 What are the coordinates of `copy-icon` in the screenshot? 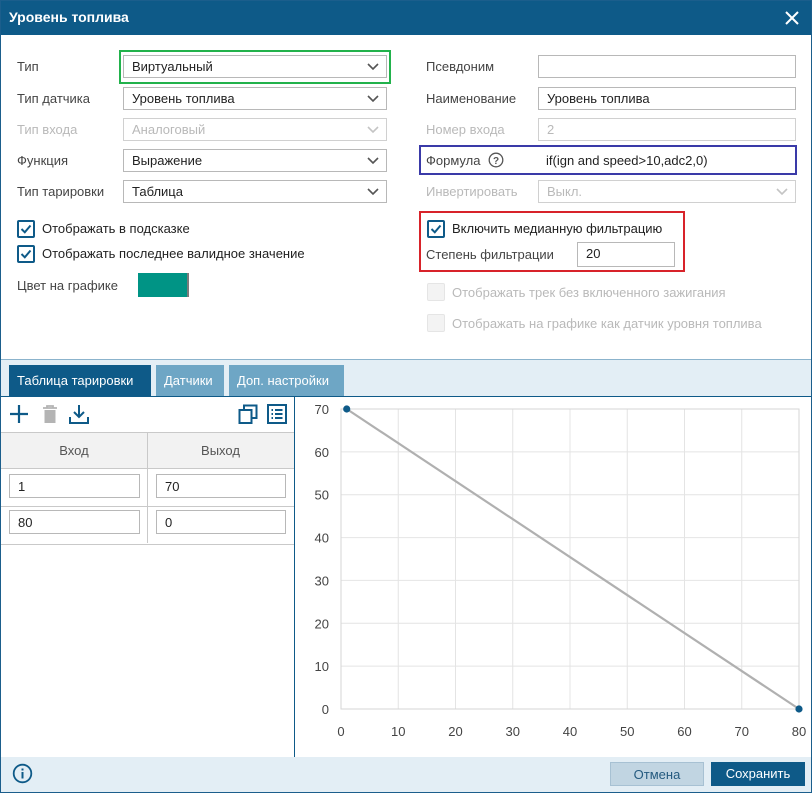 It's located at (248, 414).